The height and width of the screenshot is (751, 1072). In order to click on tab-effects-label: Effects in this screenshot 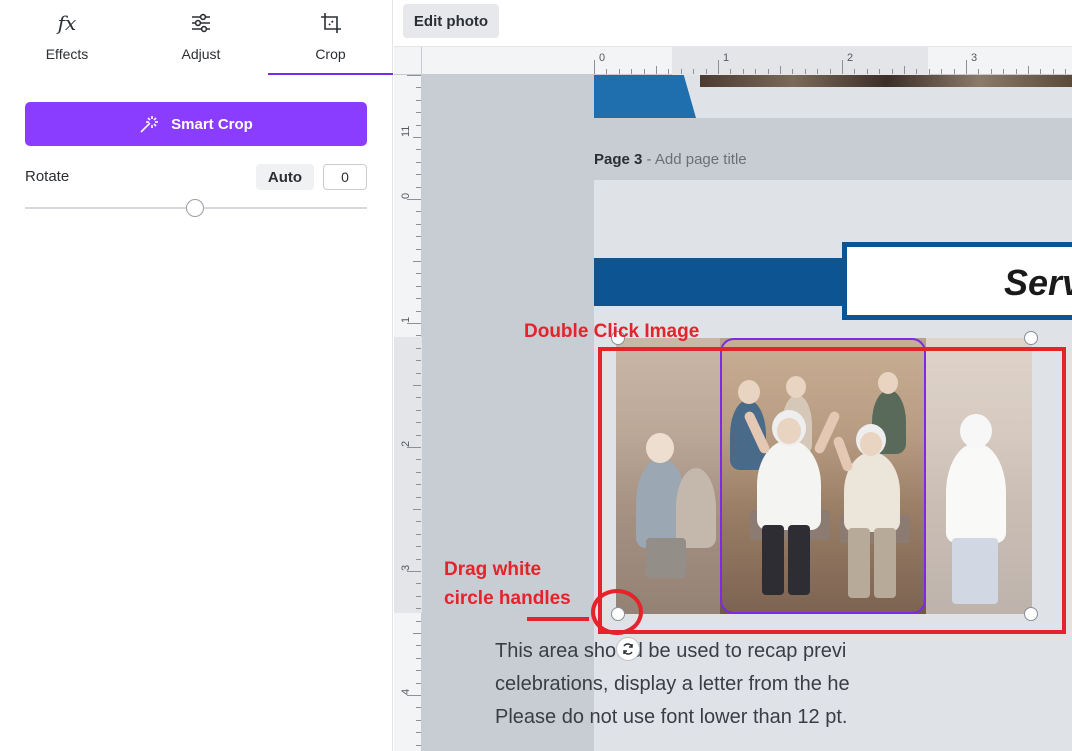, I will do `click(67, 54)`.